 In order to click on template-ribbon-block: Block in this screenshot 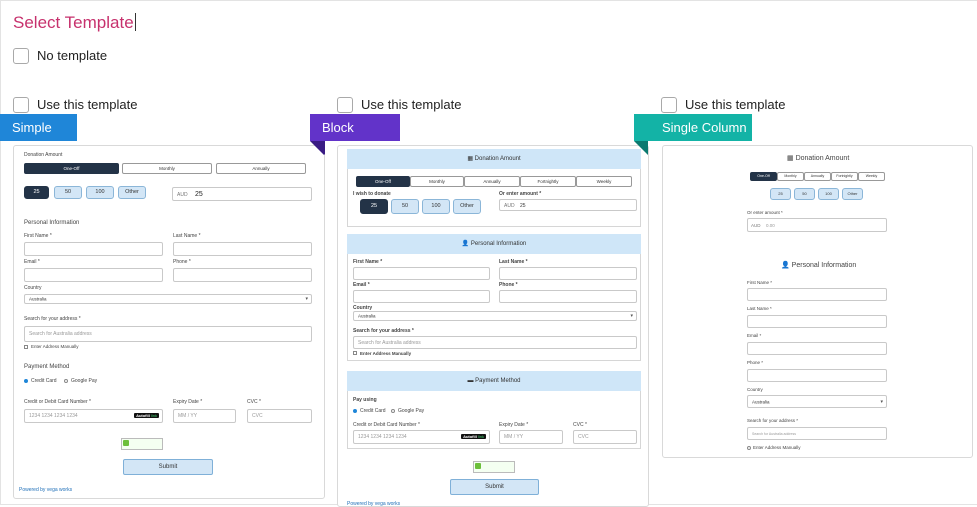, I will do `click(355, 127)`.